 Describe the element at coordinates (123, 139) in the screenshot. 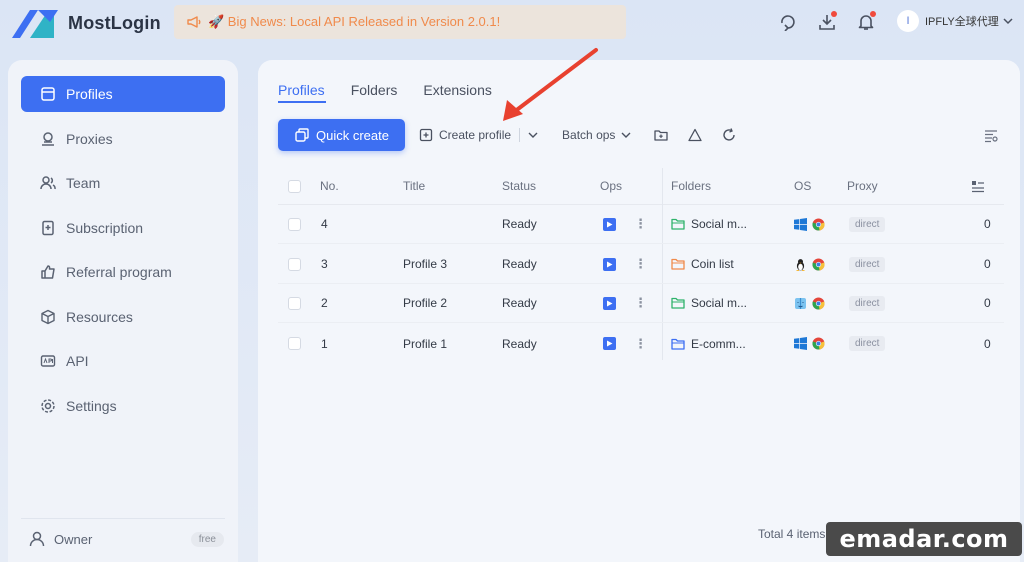

I see `sidebar-item-proxies: Proxies` at that location.